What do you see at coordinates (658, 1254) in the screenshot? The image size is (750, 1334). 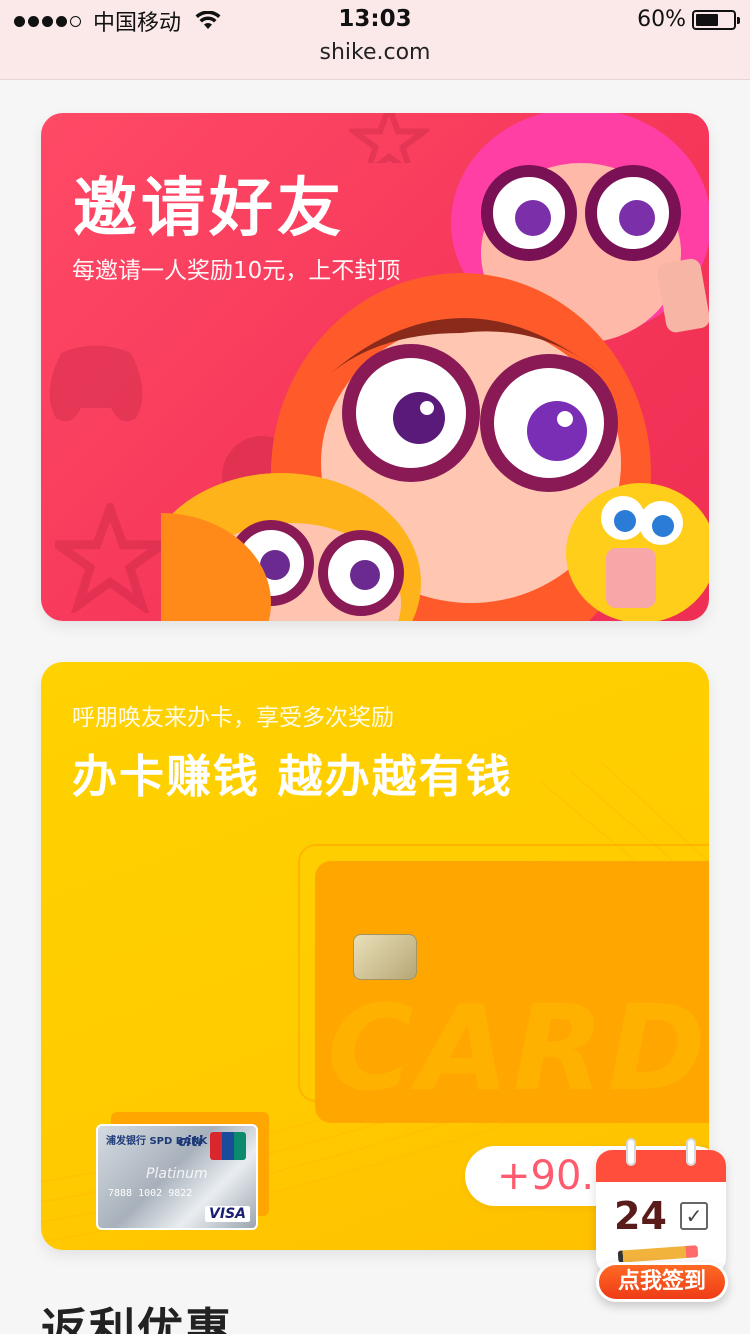 I see `pencil-icon` at bounding box center [658, 1254].